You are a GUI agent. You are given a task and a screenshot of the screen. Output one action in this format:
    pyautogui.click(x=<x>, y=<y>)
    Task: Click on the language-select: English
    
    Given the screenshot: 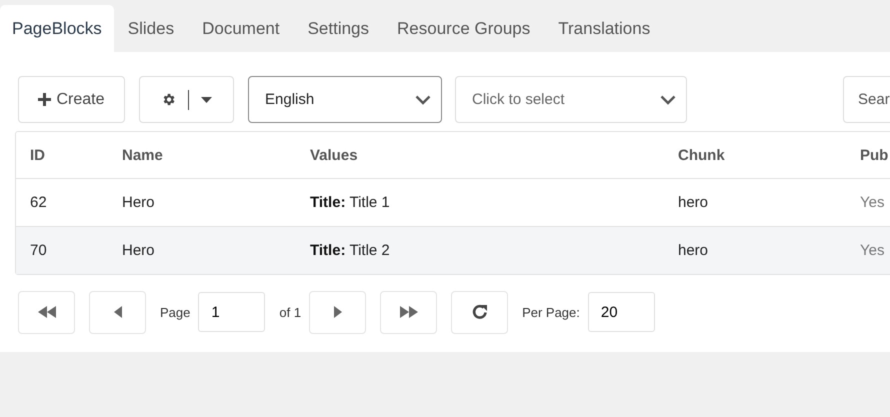 What is the action you would take?
    pyautogui.click(x=345, y=99)
    